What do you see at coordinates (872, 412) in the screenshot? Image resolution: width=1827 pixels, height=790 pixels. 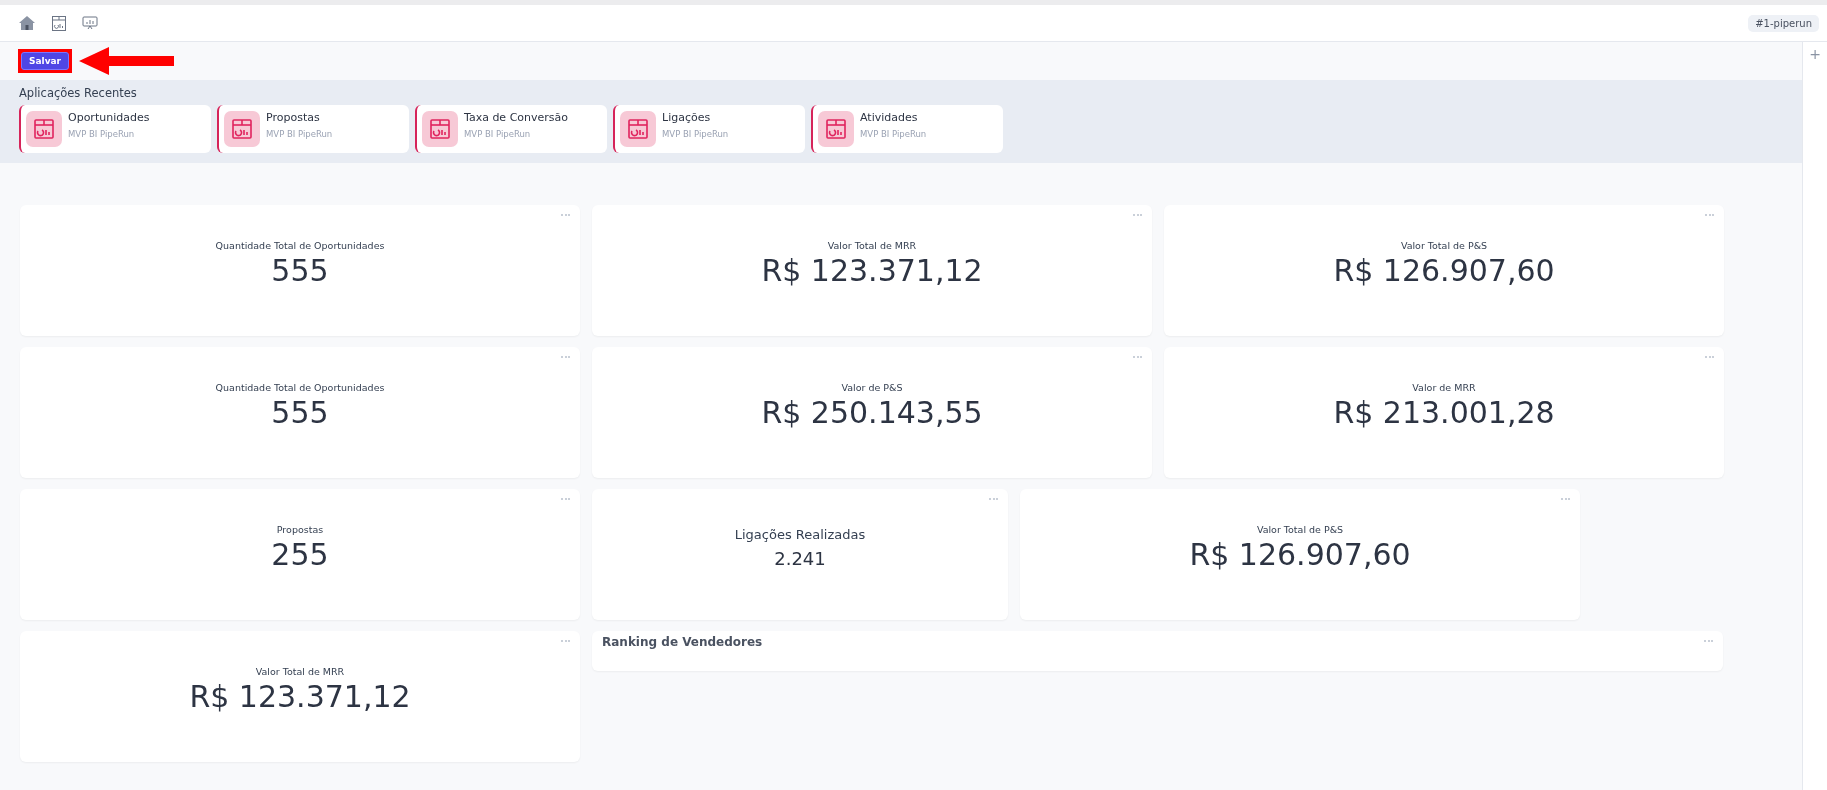 I see `metric-value: R$ 250.143,55` at bounding box center [872, 412].